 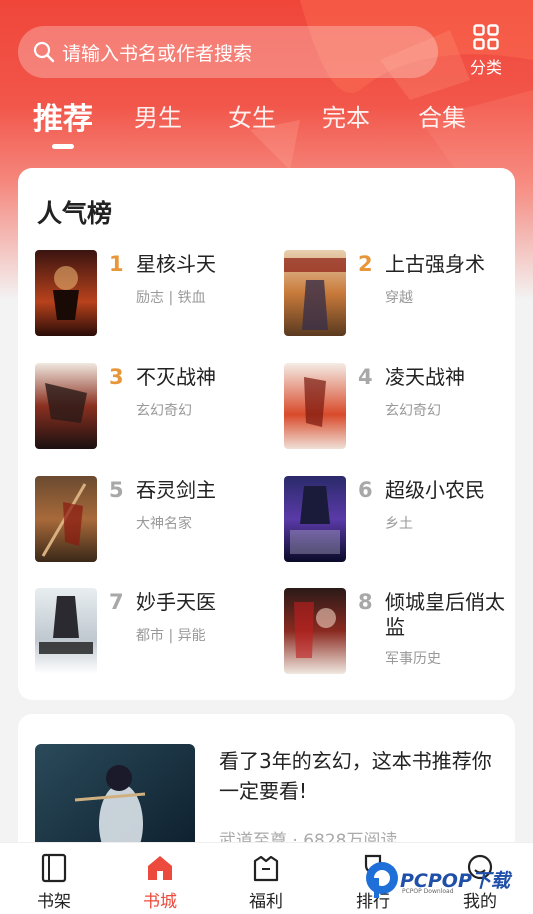 I want to click on book-tags: 都市 | 异能, so click(x=171, y=636).